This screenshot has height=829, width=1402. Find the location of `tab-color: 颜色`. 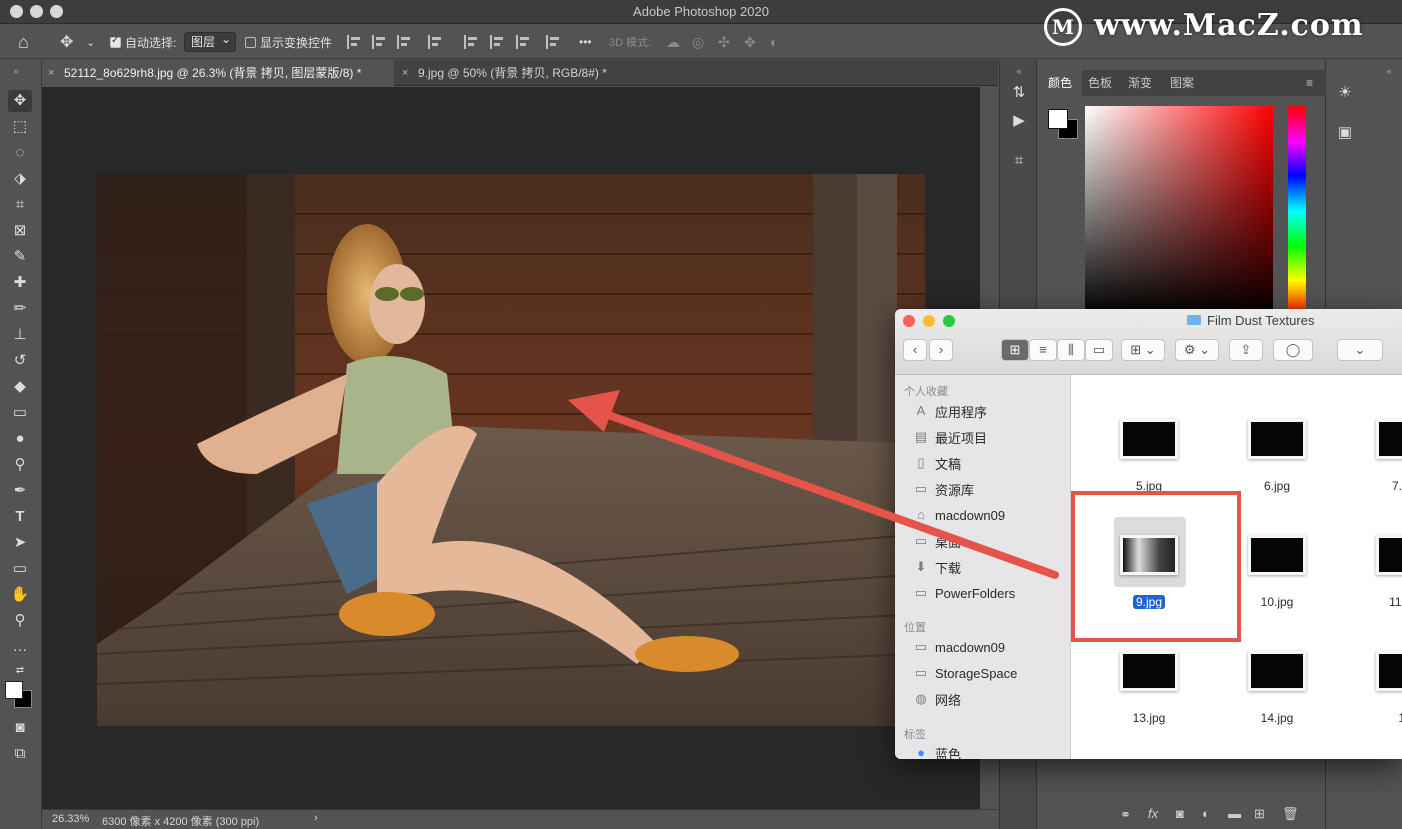

tab-color: 颜色 is located at coordinates (1060, 83).